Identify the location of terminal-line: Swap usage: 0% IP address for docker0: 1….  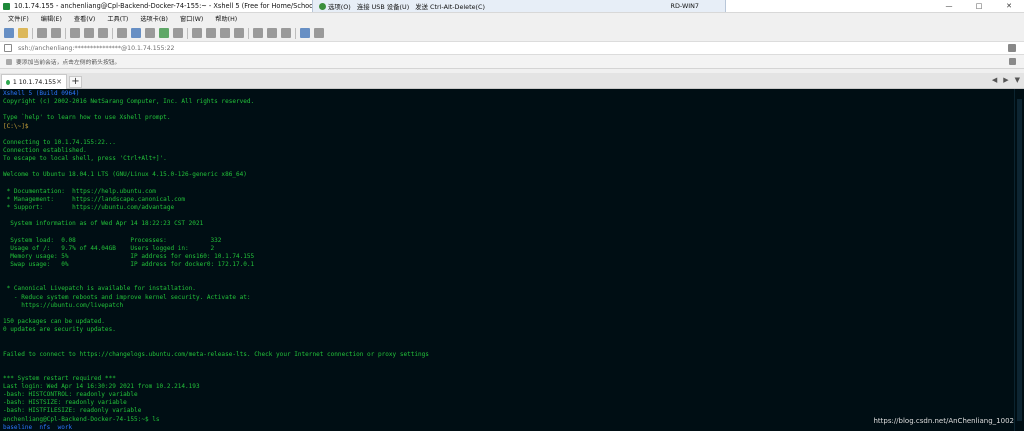
(129, 264).